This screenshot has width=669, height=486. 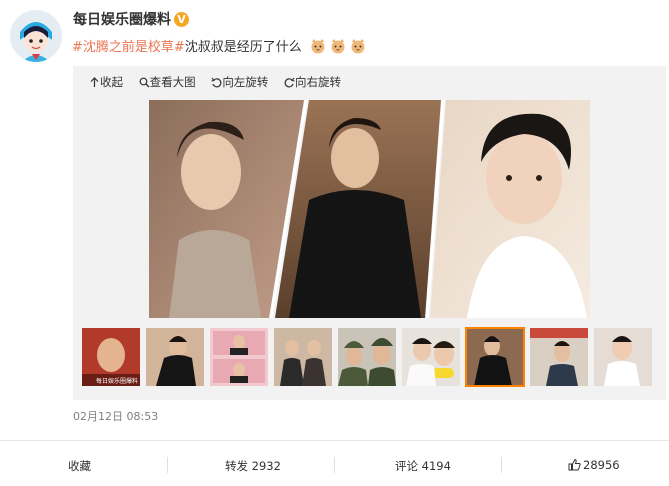 I want to click on rotate-left-icon, so click(x=216, y=82).